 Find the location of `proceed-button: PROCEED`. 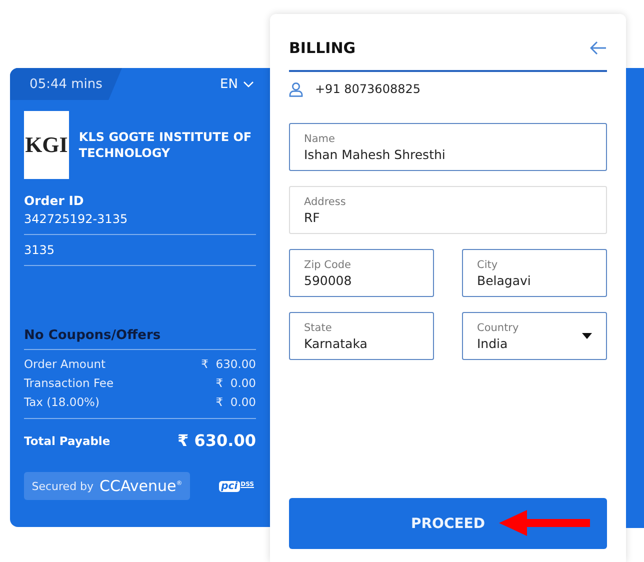

proceed-button: PROCEED is located at coordinates (448, 523).